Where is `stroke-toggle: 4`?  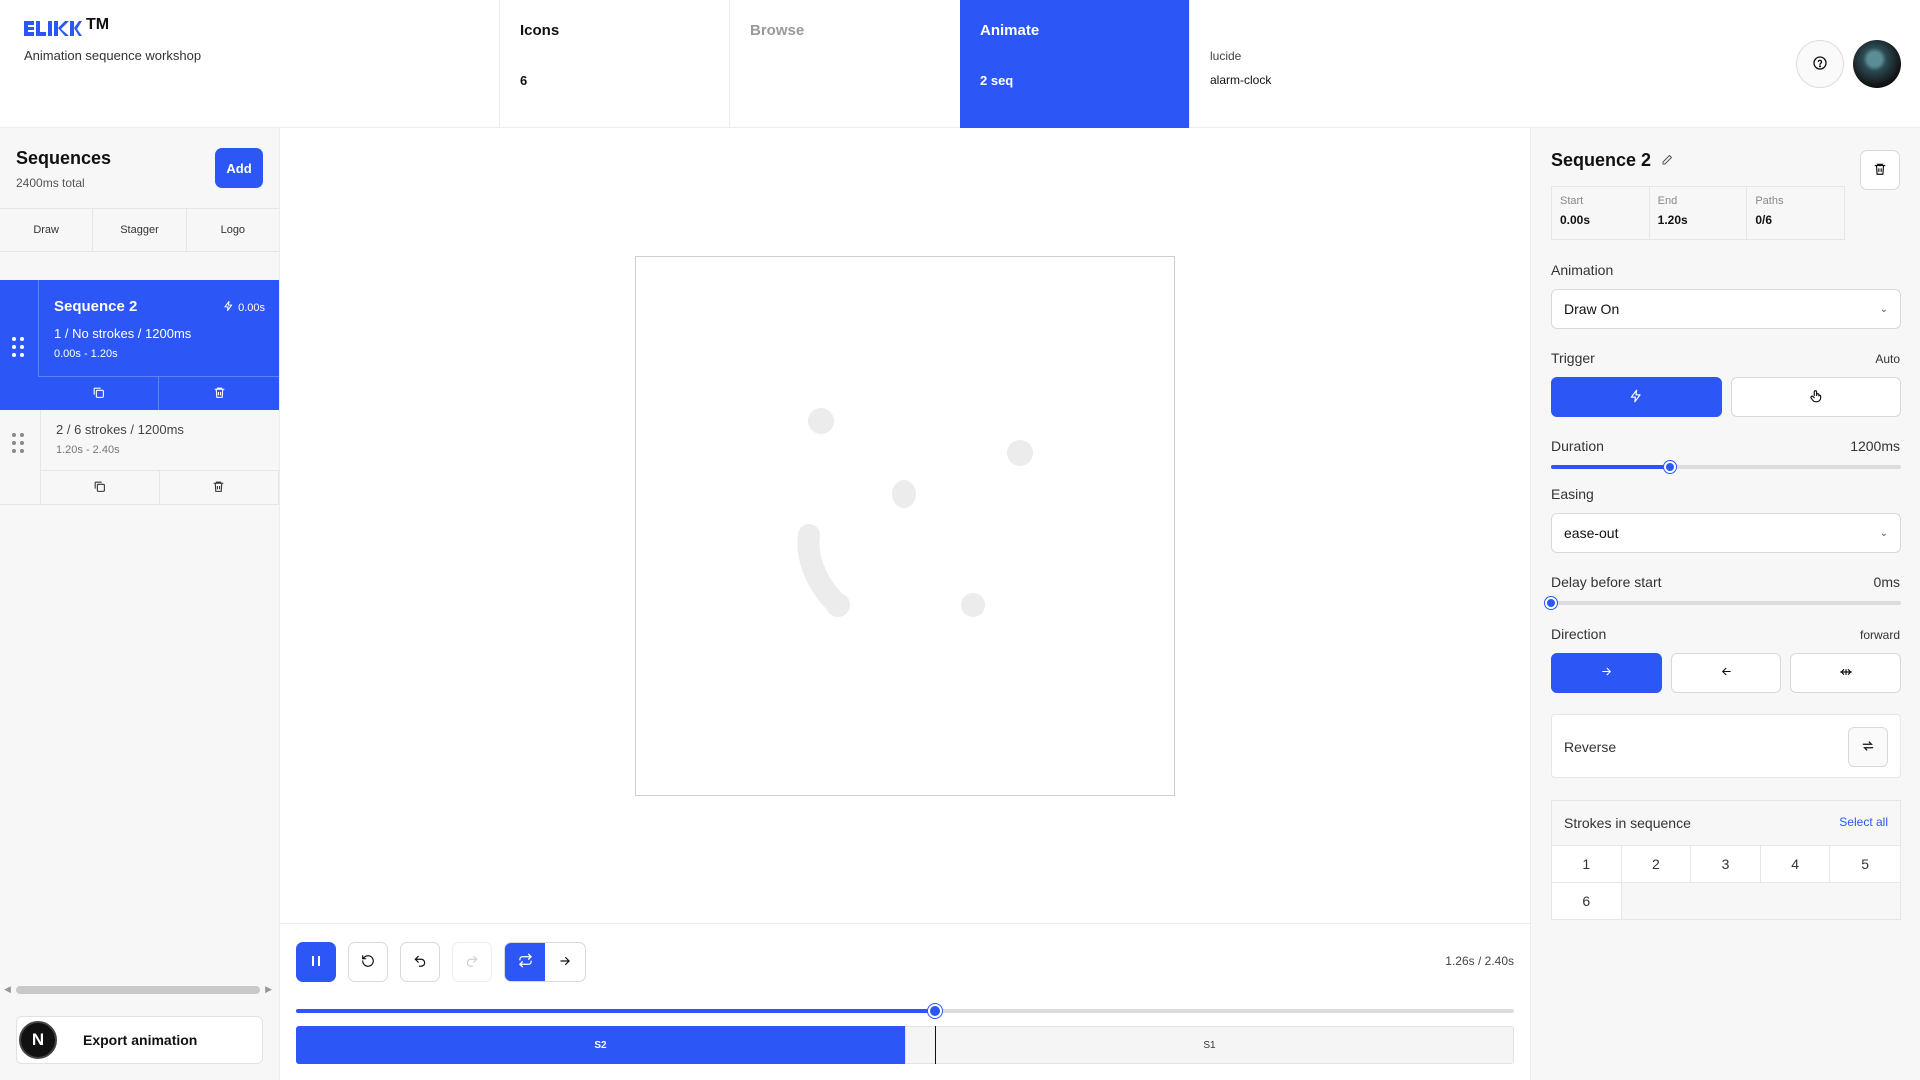
stroke-toggle: 4 is located at coordinates (1795, 863).